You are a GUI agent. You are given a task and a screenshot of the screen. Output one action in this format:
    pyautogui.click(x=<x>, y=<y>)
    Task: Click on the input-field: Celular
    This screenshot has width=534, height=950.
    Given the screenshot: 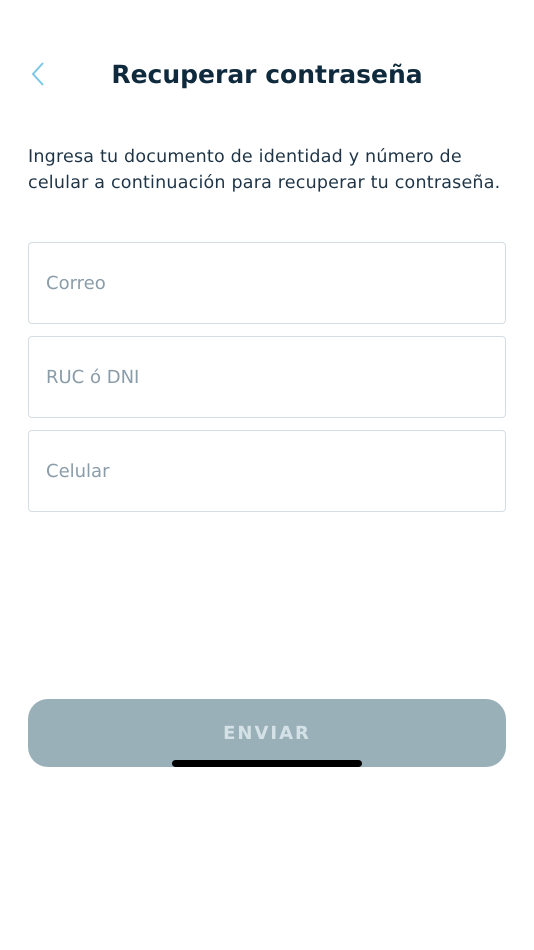 What is the action you would take?
    pyautogui.click(x=267, y=471)
    